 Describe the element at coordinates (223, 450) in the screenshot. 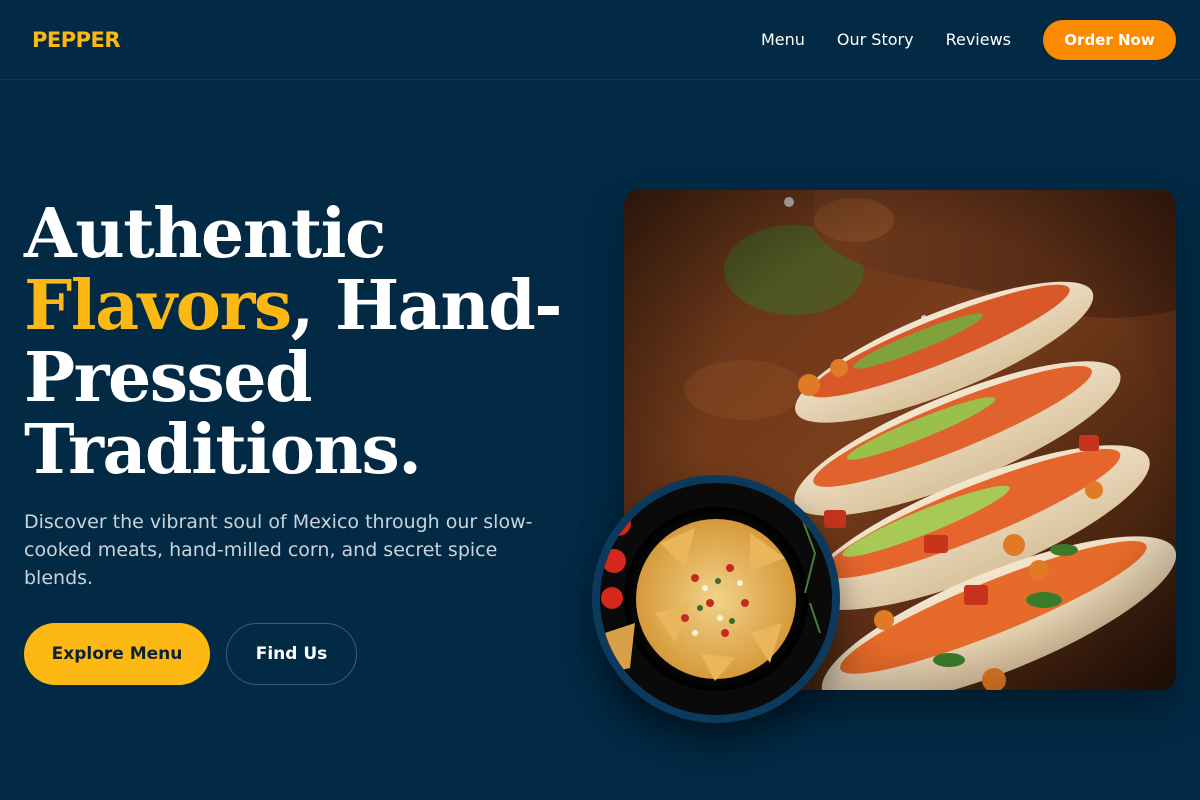

I see `hero-title-line4: Traditions.` at that location.